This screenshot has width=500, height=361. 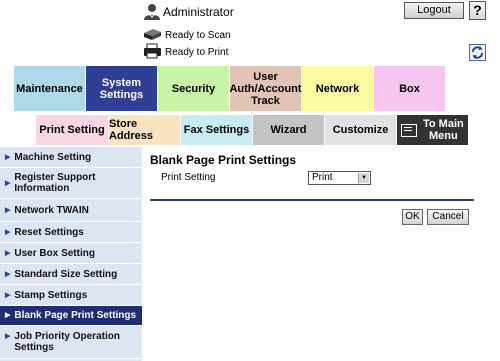 I want to click on help-button: ?, so click(x=477, y=10).